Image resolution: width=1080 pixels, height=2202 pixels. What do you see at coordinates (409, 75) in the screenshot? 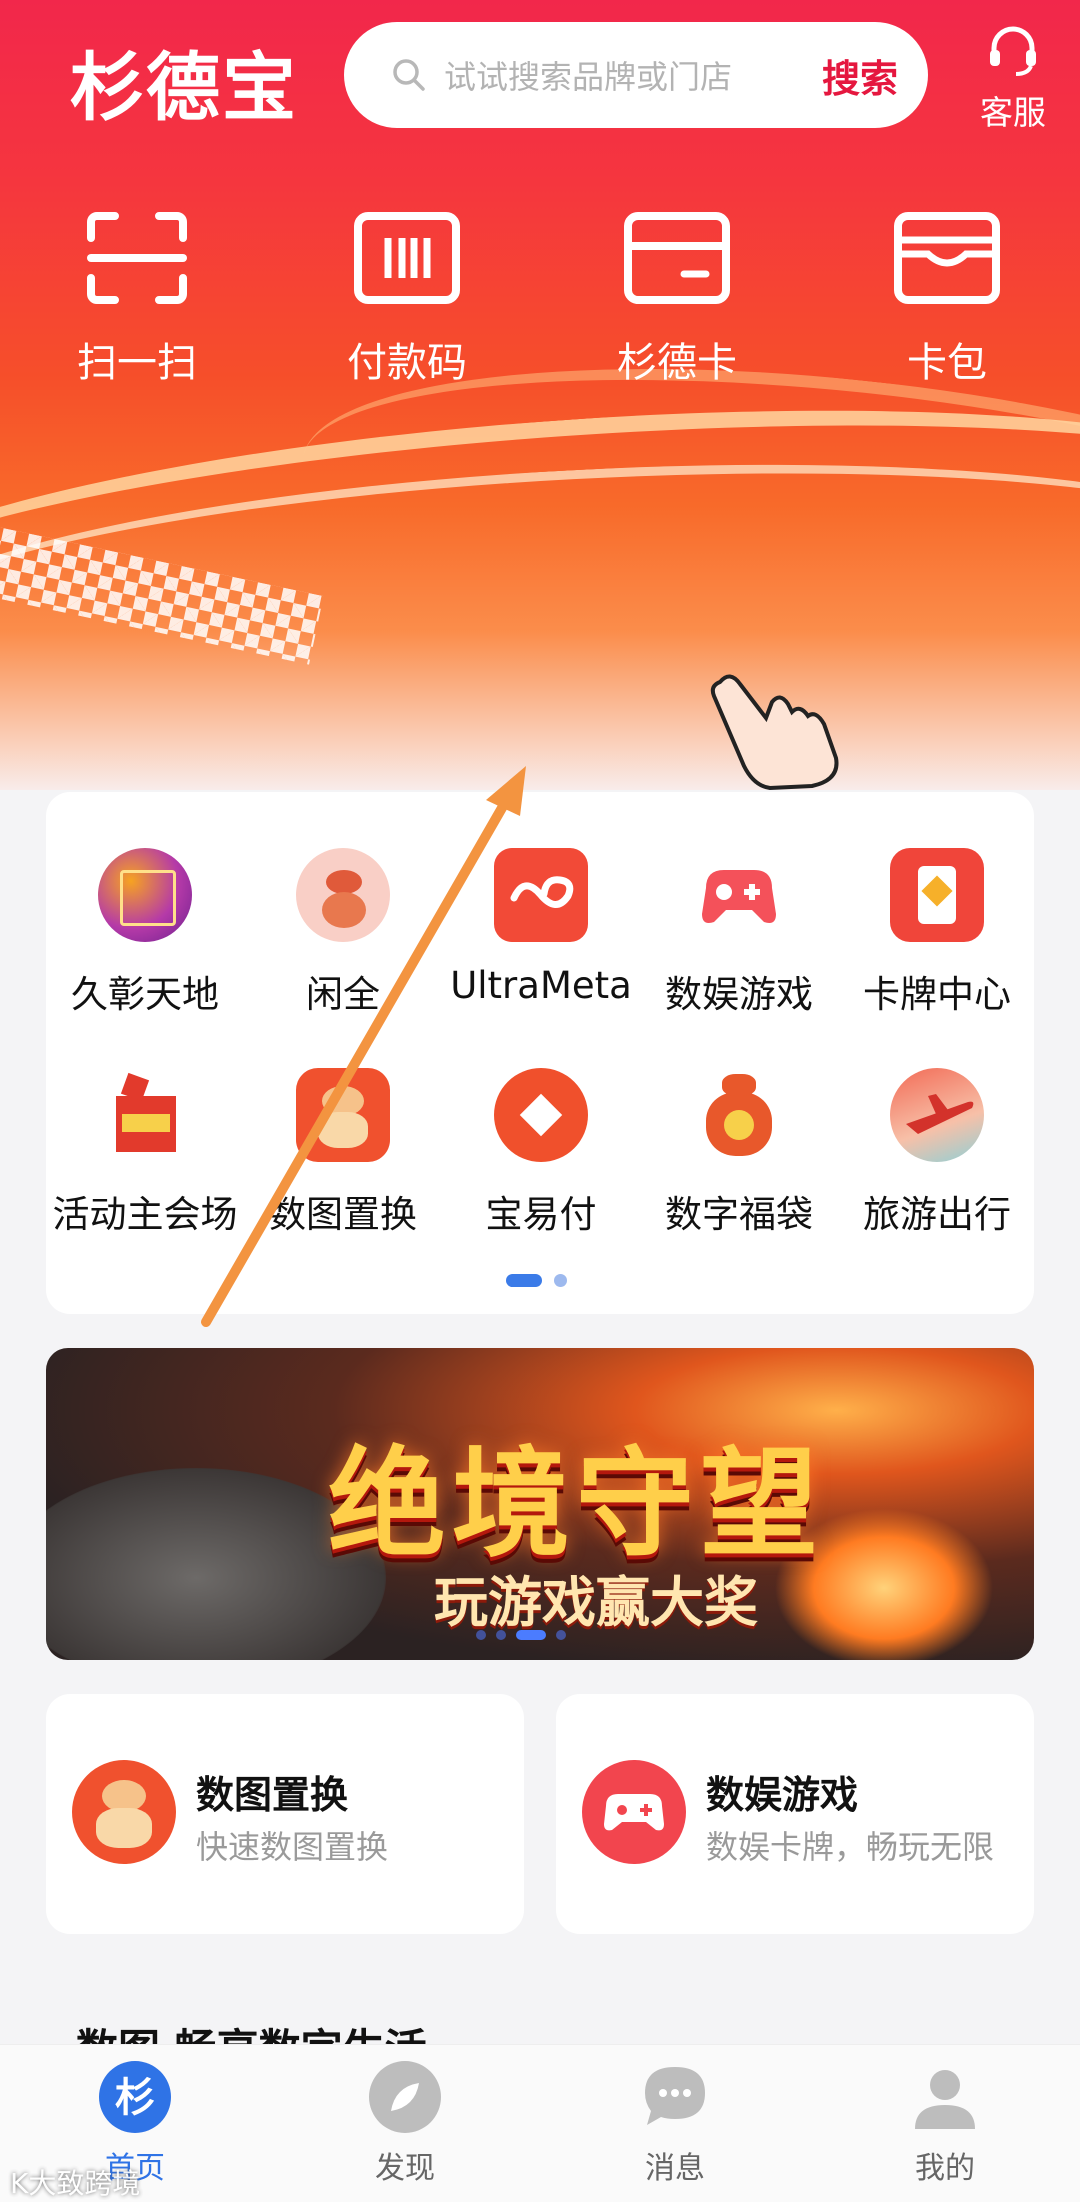
I see `search-icon` at bounding box center [409, 75].